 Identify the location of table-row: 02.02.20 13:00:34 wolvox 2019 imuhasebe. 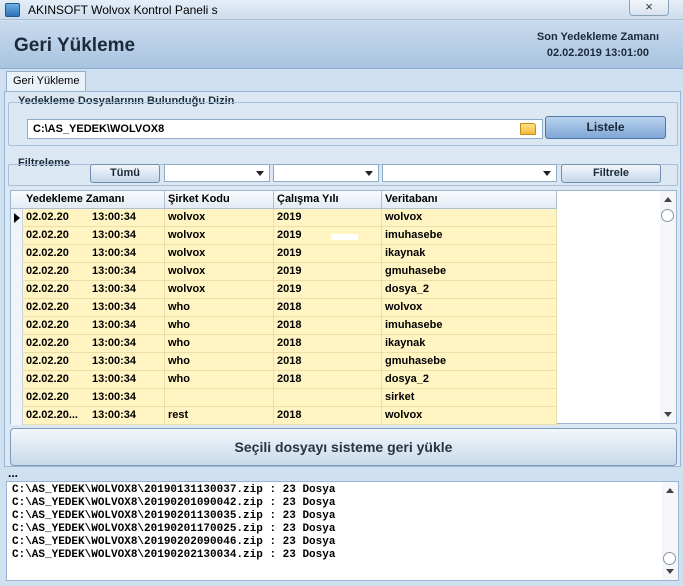
(290, 236).